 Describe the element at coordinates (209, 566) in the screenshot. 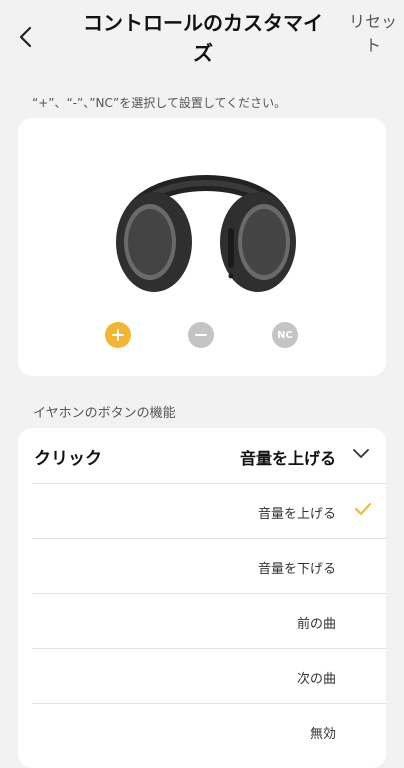

I see `option-item: 音量を下げる` at that location.